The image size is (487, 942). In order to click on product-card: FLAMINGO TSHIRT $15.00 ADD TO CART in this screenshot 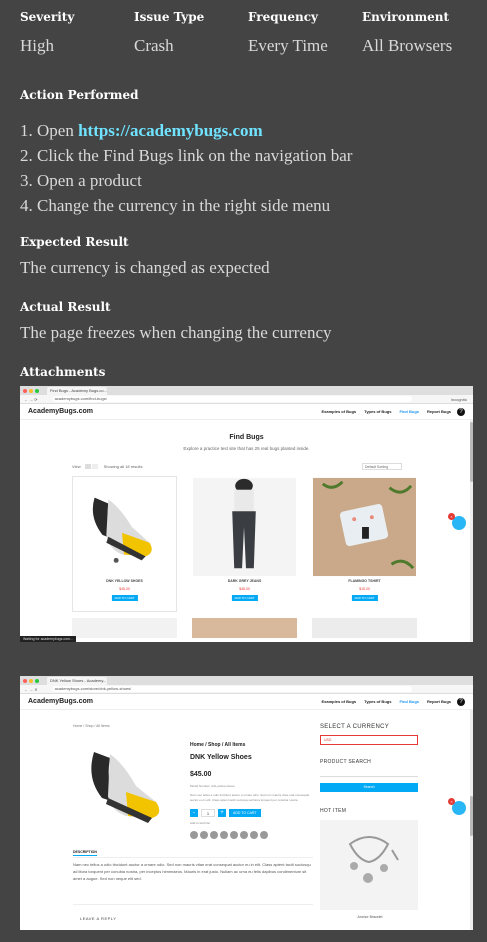, I will do `click(364, 544)`.